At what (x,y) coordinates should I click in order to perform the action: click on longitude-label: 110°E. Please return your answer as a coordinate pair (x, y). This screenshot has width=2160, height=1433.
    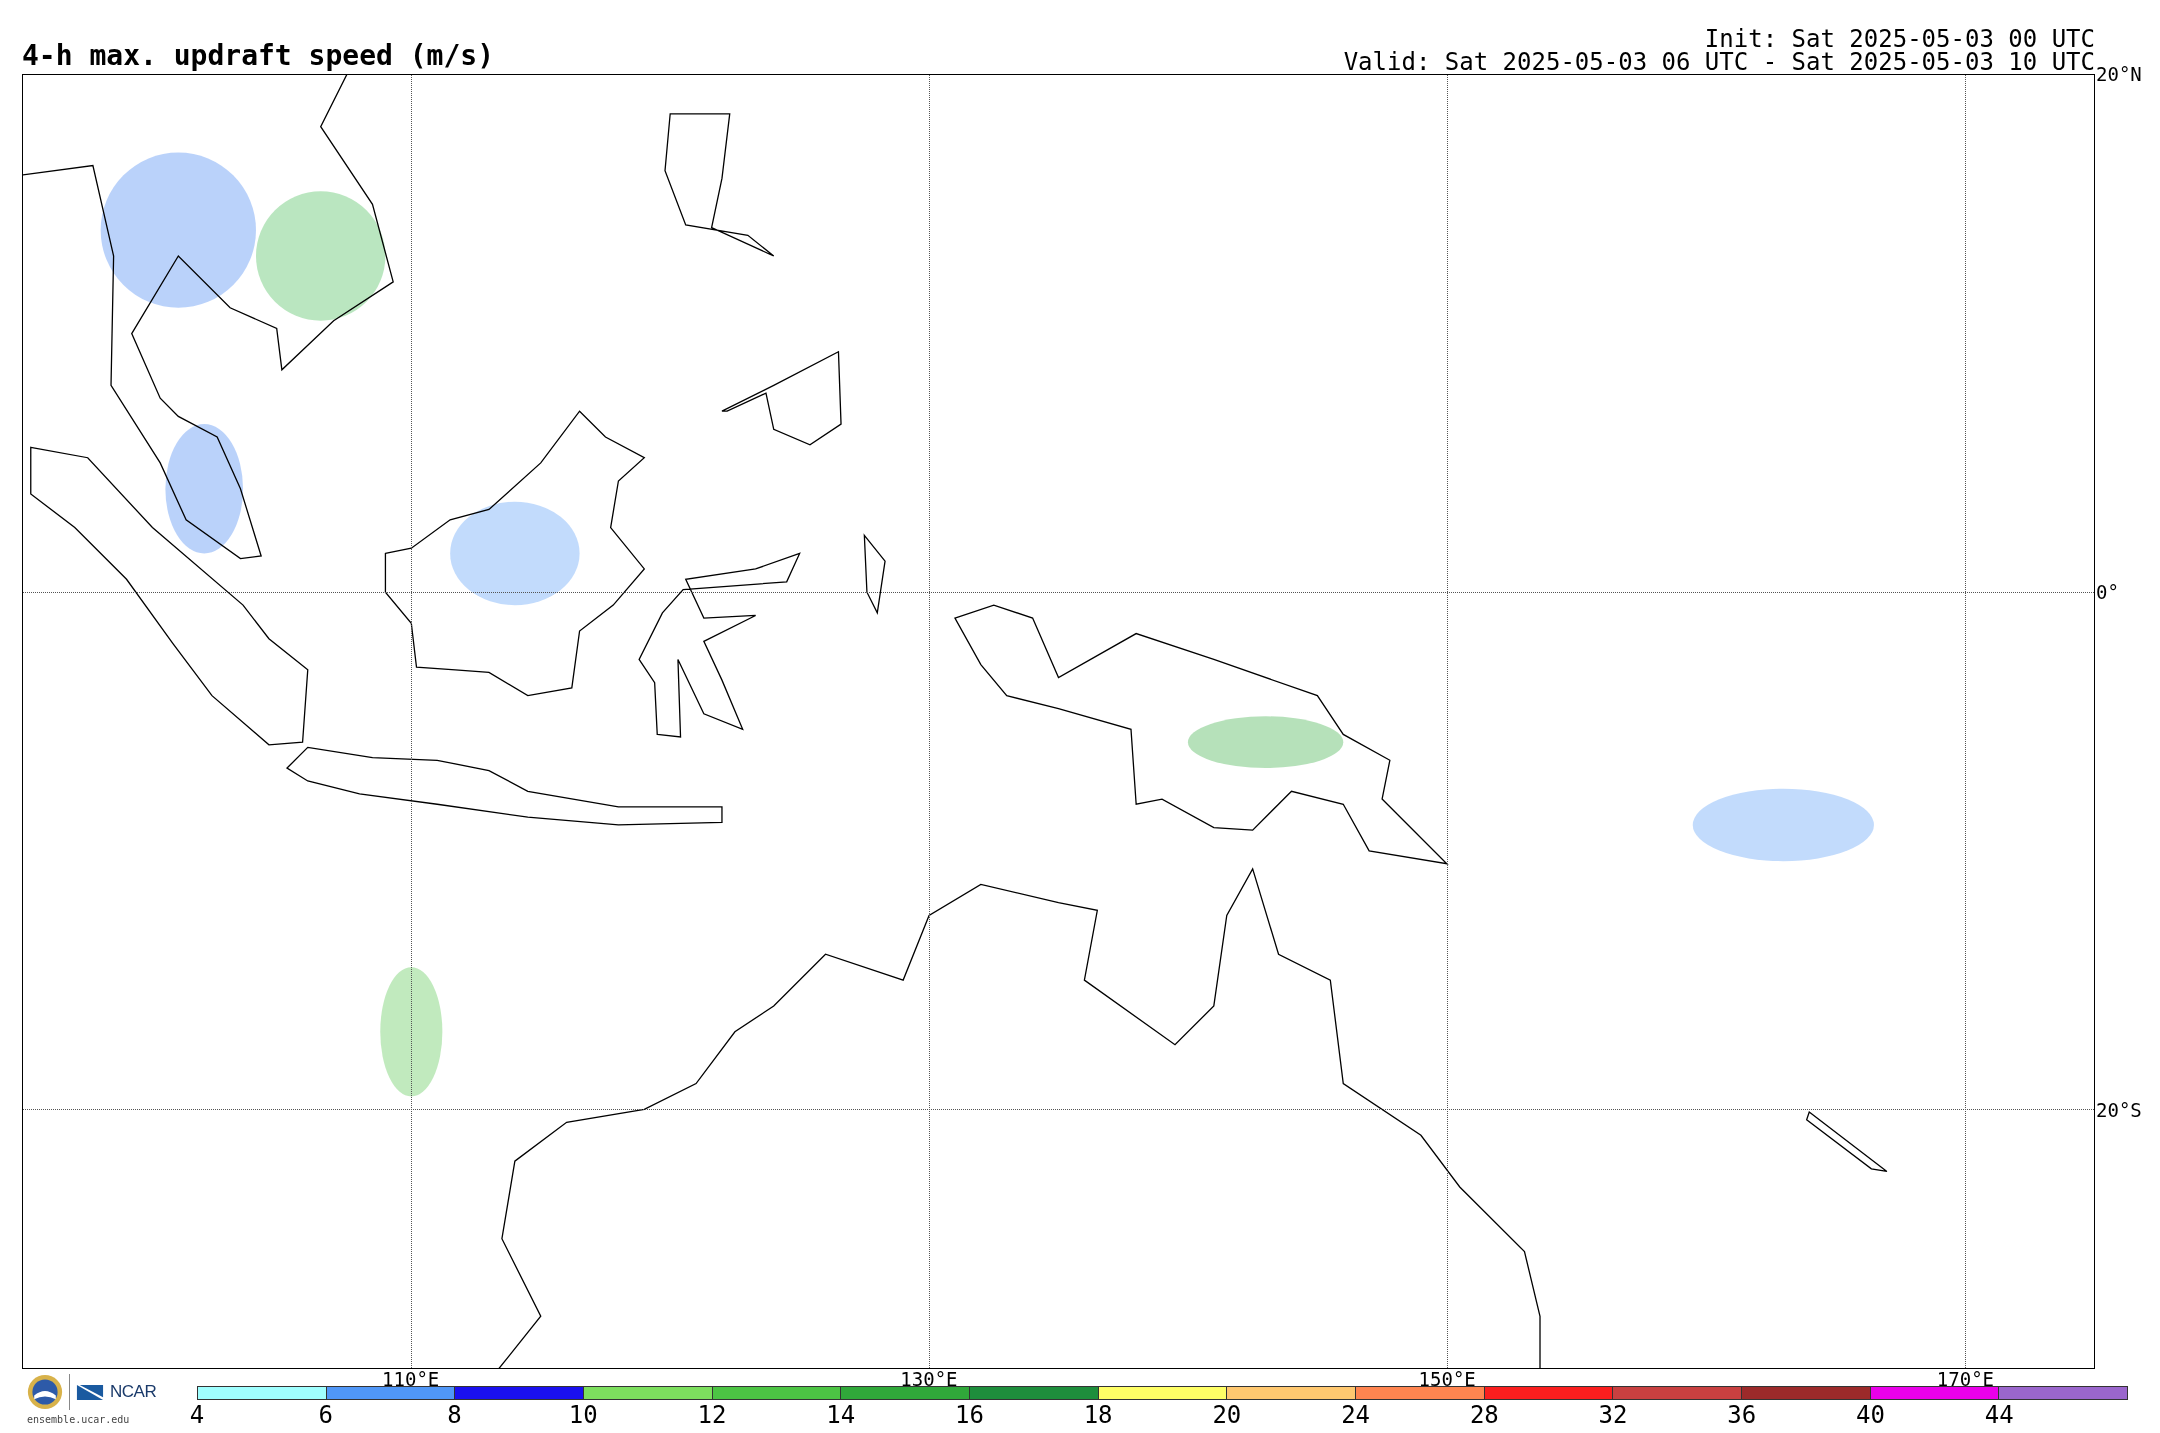
    Looking at the image, I should click on (411, 1379).